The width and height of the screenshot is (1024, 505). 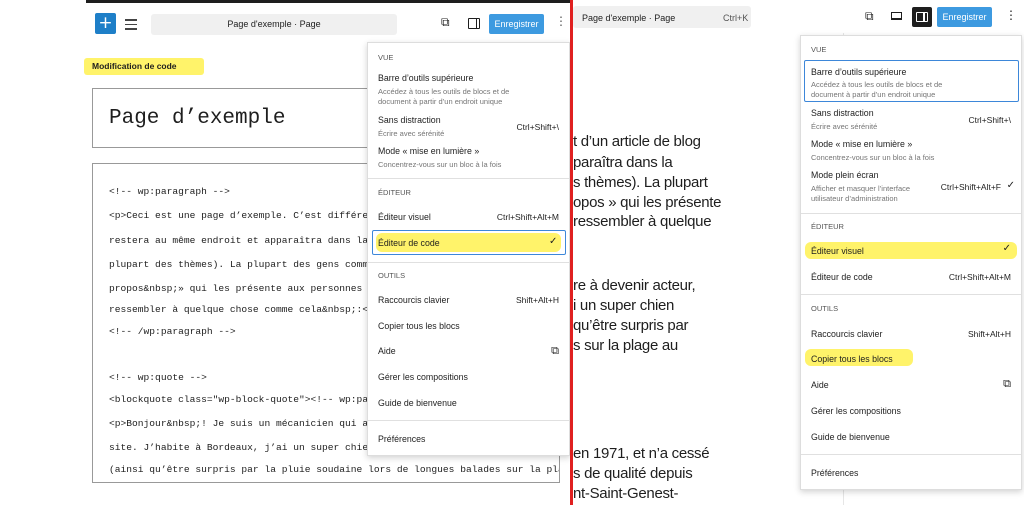 What do you see at coordinates (131, 23) in the screenshot?
I see `document-overview-icon` at bounding box center [131, 23].